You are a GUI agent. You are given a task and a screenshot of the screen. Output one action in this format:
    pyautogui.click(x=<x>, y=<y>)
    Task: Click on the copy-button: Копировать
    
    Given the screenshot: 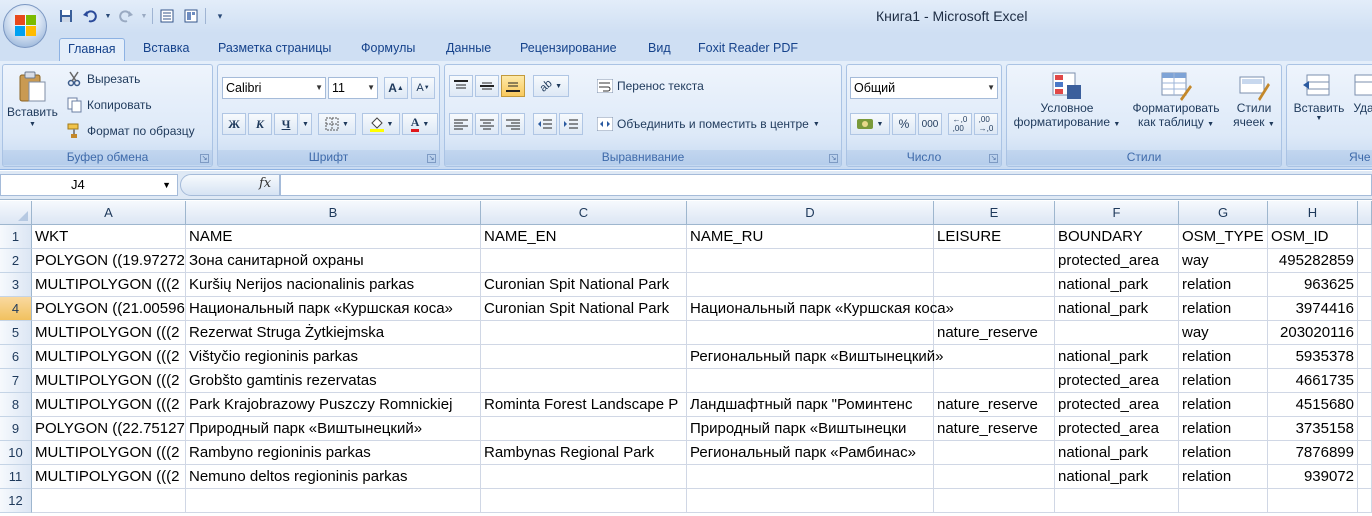 What is the action you would take?
    pyautogui.click(x=109, y=105)
    